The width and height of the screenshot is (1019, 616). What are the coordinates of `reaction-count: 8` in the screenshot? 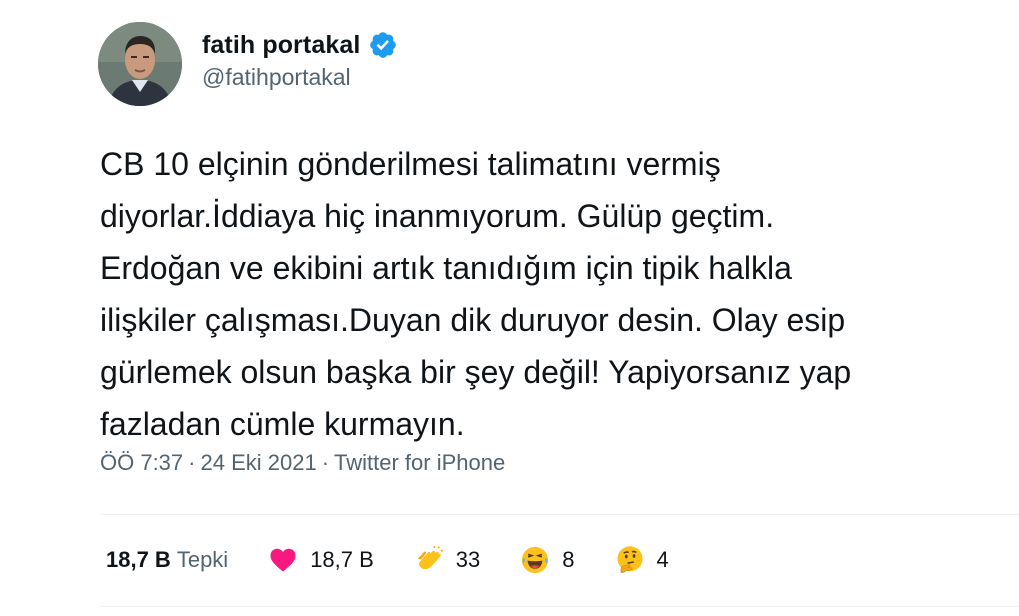 It's located at (568, 559).